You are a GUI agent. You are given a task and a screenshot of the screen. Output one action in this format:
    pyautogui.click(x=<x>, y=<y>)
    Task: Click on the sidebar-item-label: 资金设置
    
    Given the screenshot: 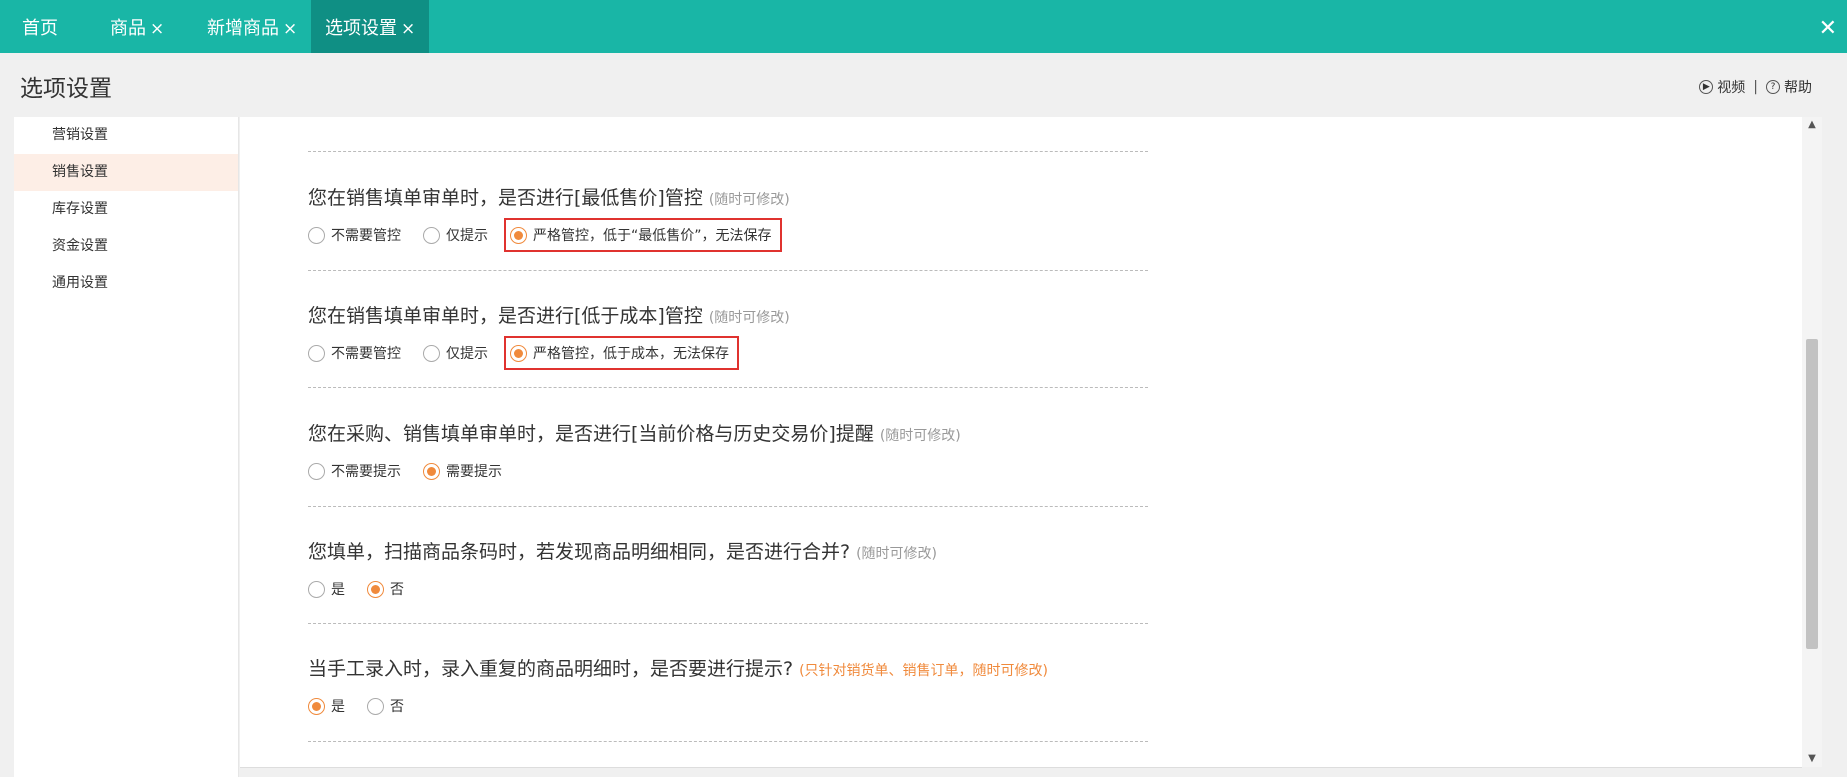 What is the action you would take?
    pyautogui.click(x=80, y=246)
    